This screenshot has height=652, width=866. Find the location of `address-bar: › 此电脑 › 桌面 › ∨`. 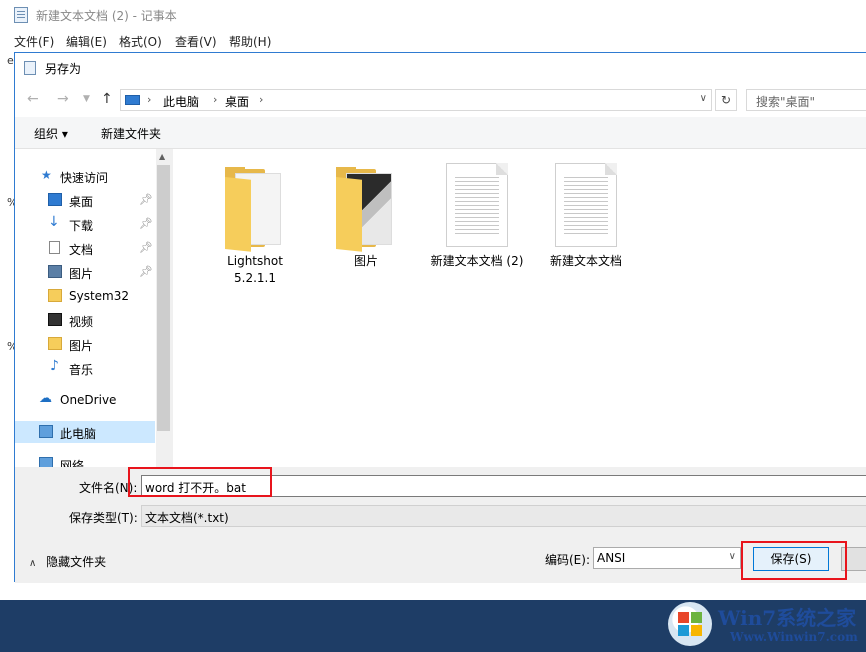

address-bar: › 此电脑 › 桌面 › ∨ is located at coordinates (416, 100).